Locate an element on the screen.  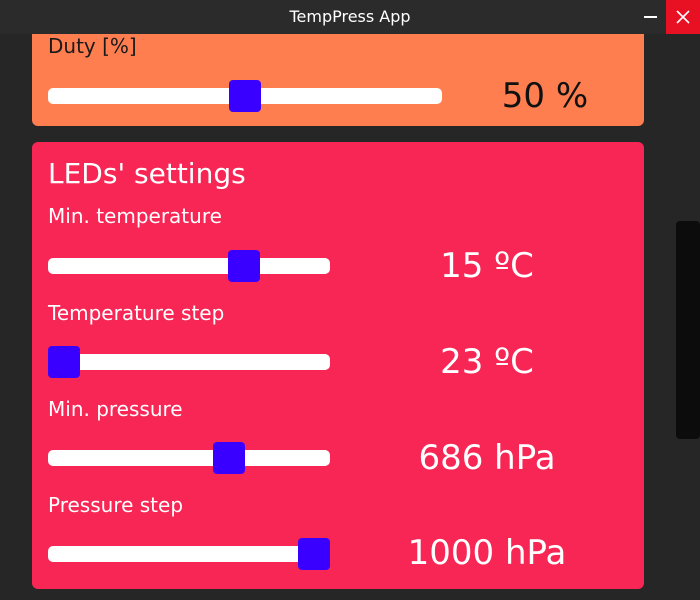
duty-label: Duty [%] is located at coordinates (92, 46).